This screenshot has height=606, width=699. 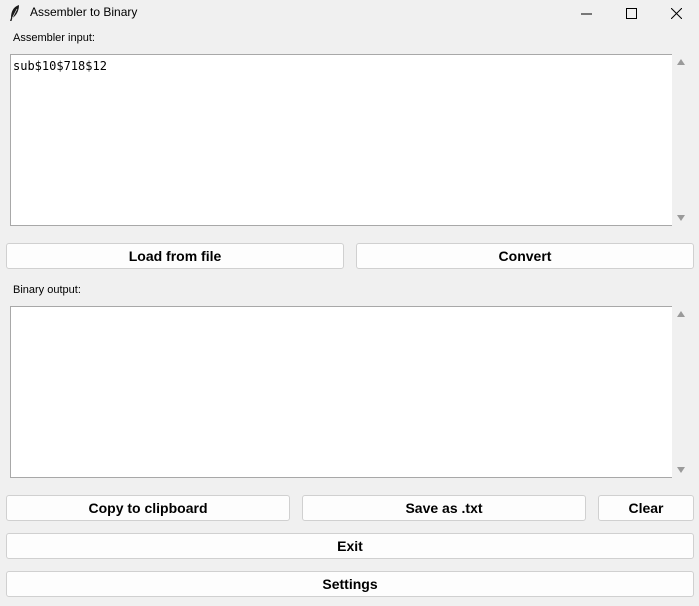 I want to click on title-bar: Assembler to Binary, so click(x=349, y=13).